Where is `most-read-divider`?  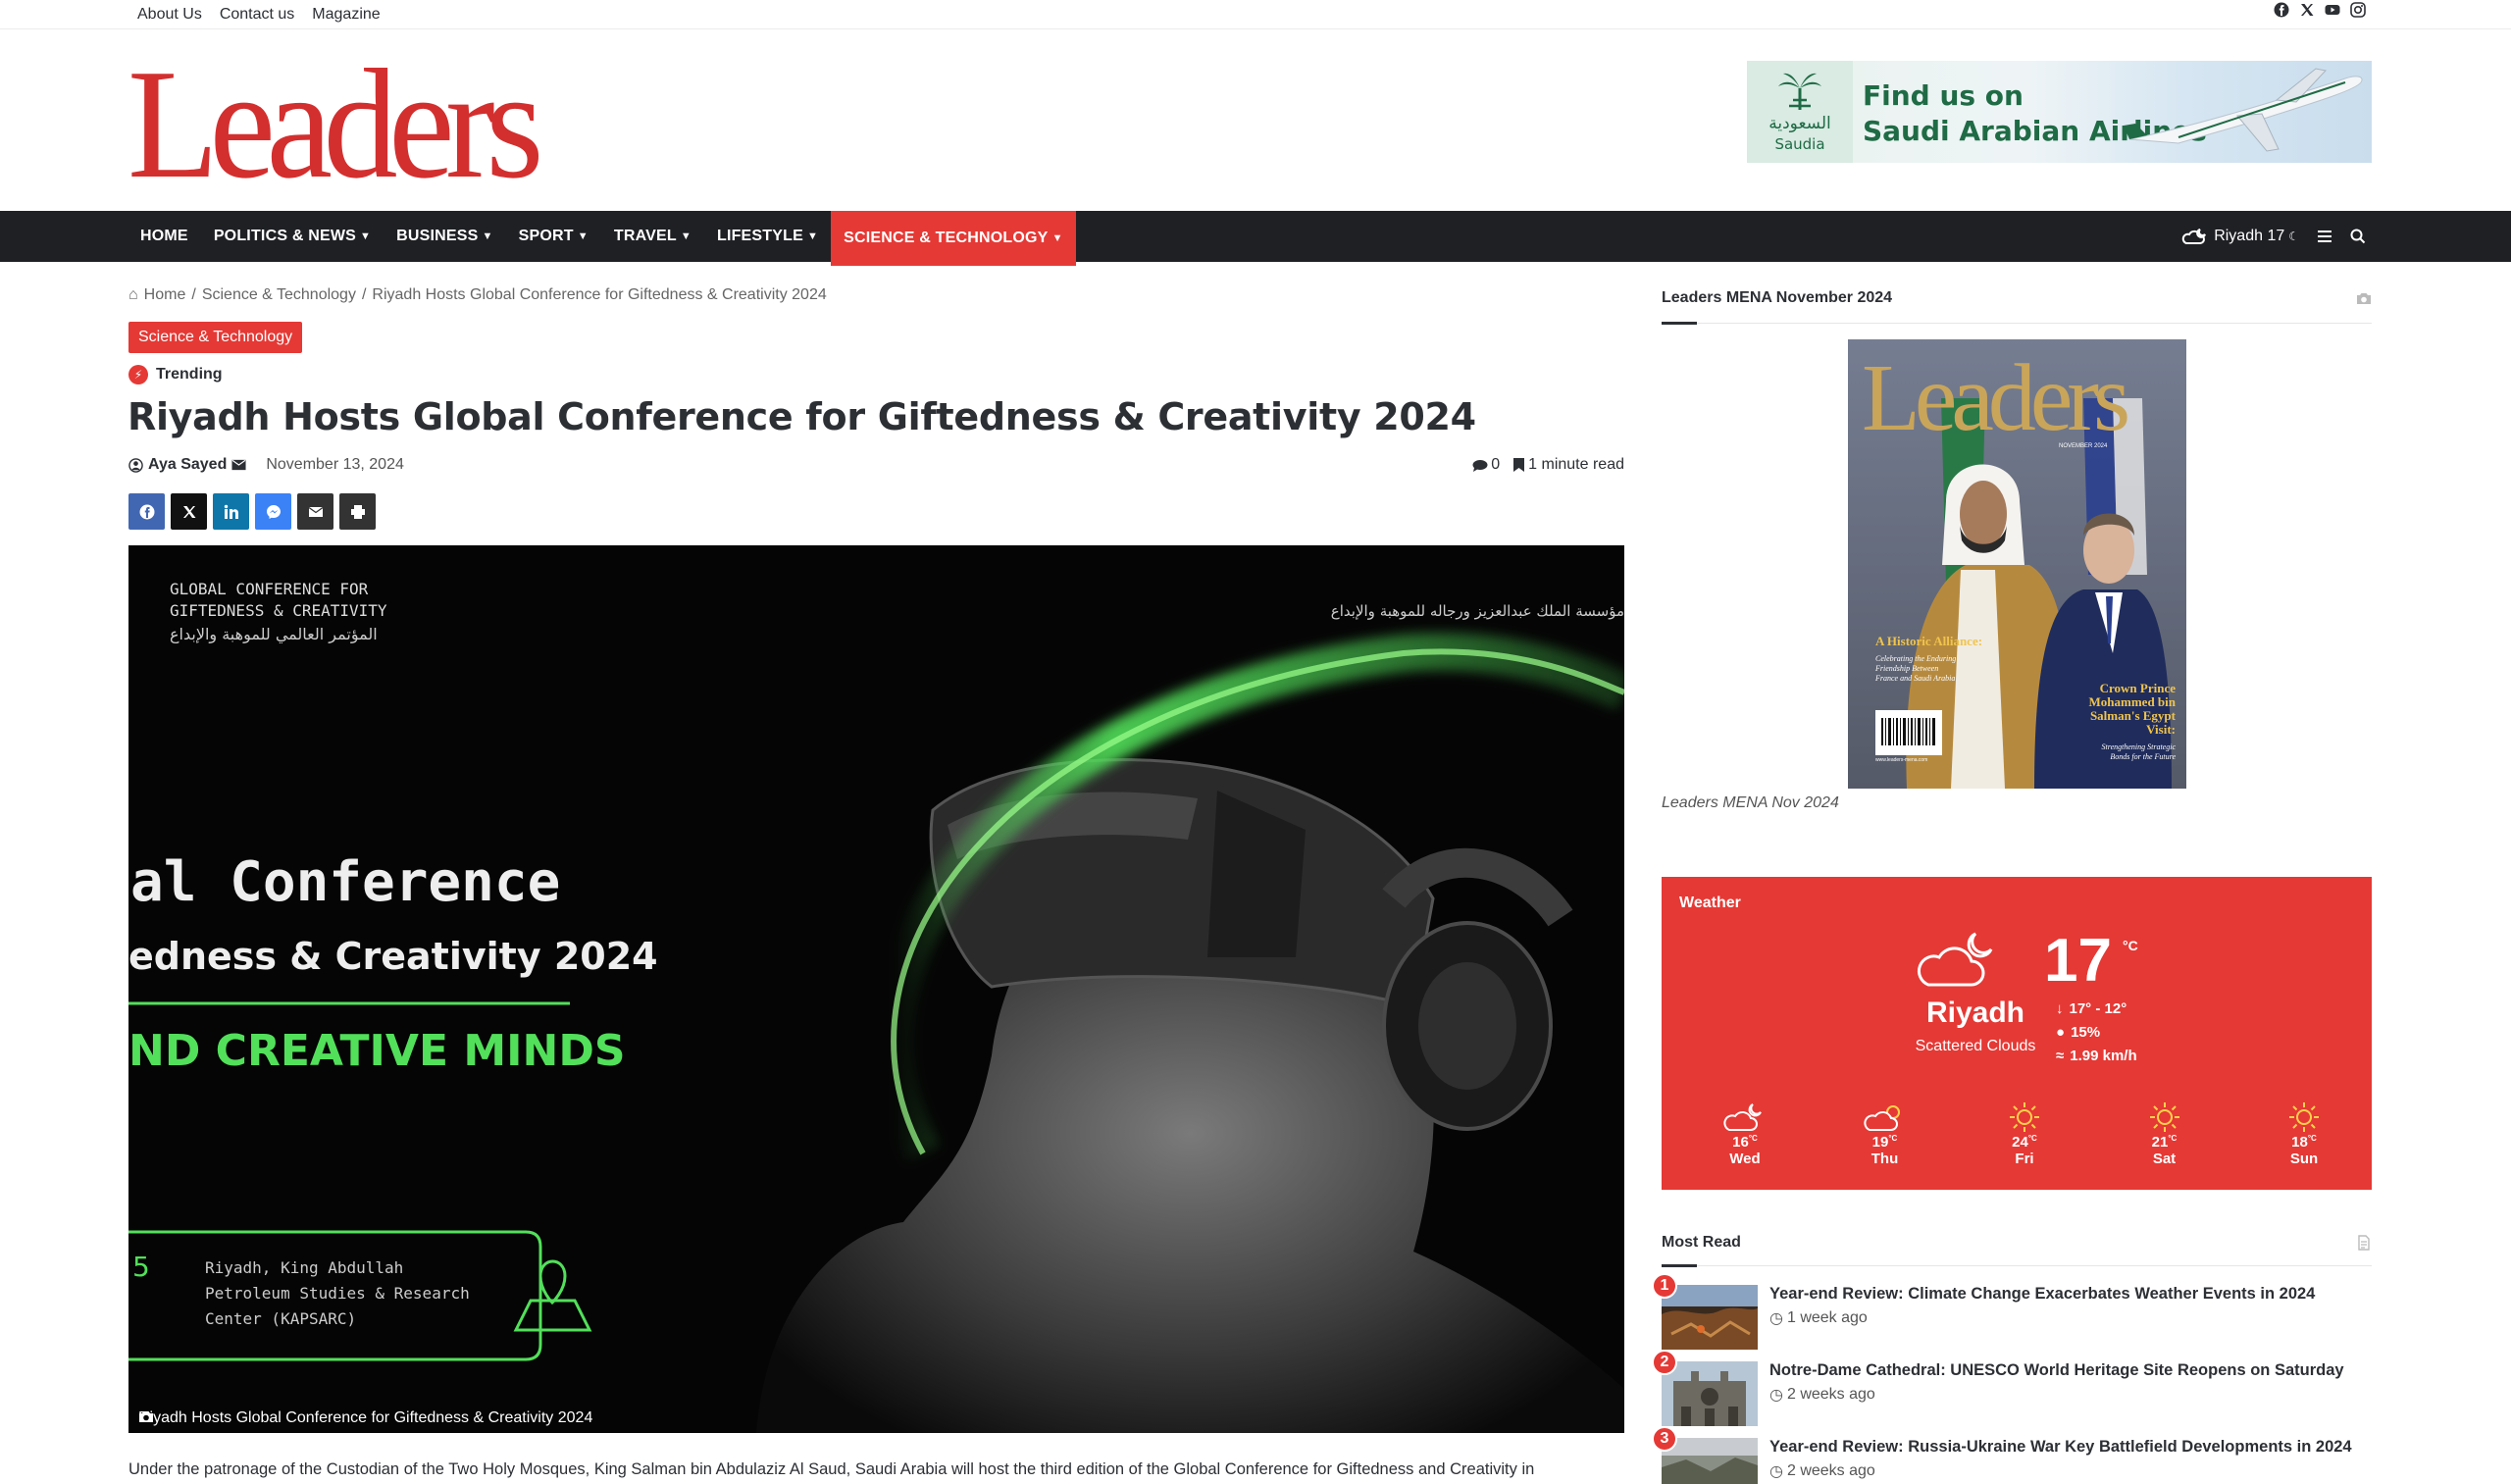 most-read-divider is located at coordinates (2017, 1265).